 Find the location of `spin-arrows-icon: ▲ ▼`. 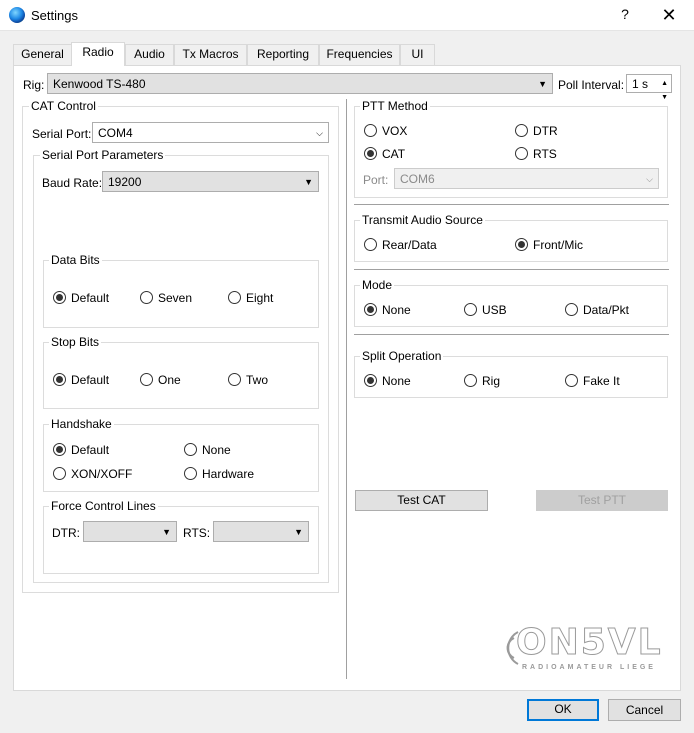

spin-arrows-icon: ▲ ▼ is located at coordinates (664, 91).